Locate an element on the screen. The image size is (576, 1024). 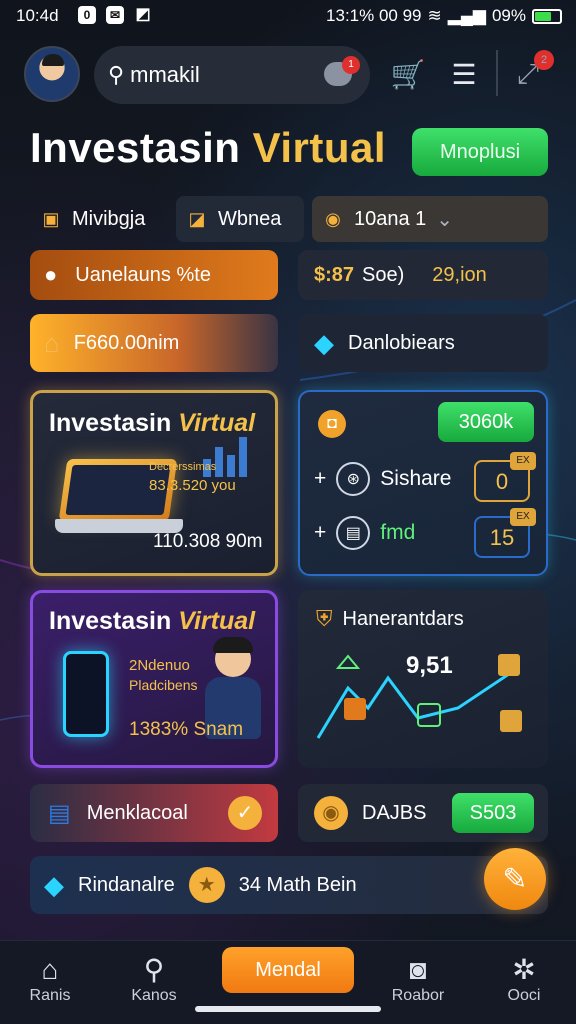
nav-item-home: ⌂ Ranis is located at coordinates (50, 979).